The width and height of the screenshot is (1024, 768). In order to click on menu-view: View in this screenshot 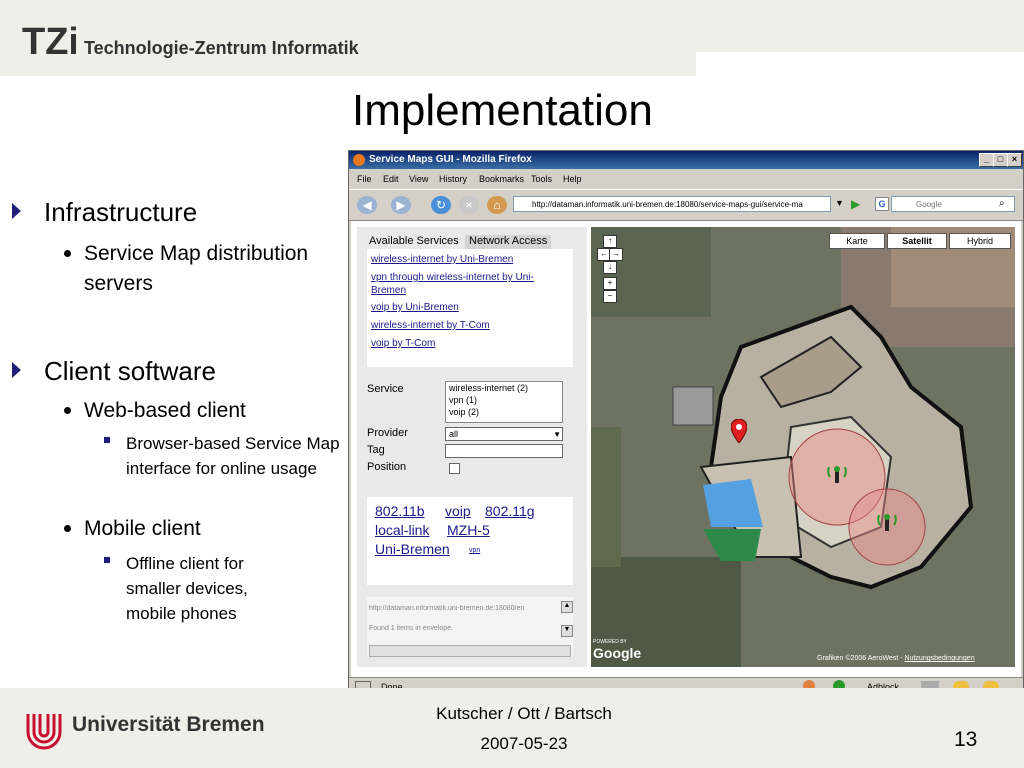, I will do `click(418, 179)`.